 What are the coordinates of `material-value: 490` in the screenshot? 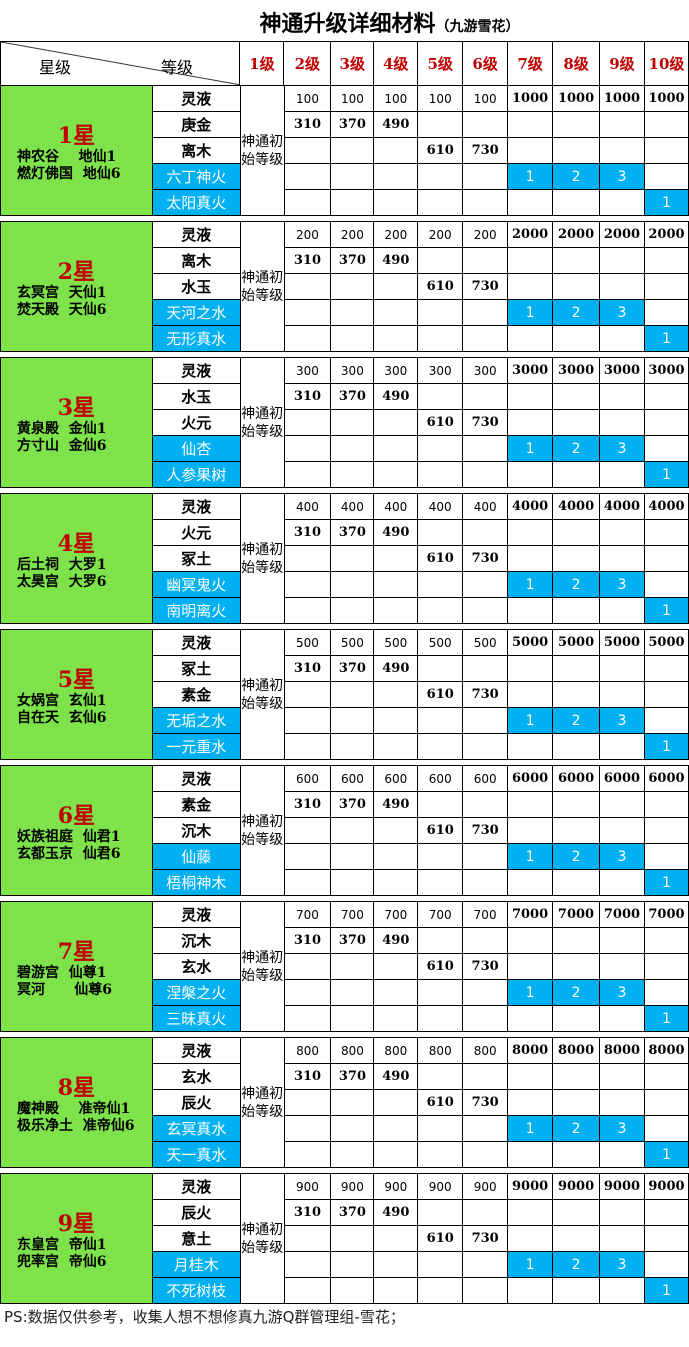 It's located at (396, 1076).